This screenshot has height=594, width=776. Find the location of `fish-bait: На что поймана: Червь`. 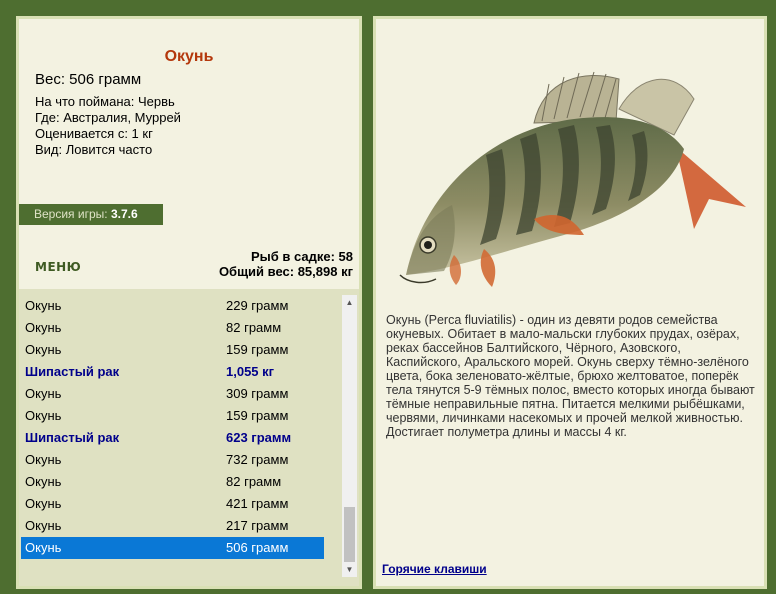

fish-bait: На что поймана: Червь is located at coordinates (105, 101).